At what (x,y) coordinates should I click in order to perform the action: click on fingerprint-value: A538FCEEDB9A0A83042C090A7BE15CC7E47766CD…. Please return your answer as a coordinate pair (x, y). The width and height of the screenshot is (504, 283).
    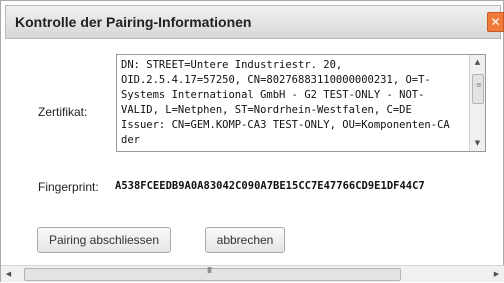
    Looking at the image, I should click on (270, 186).